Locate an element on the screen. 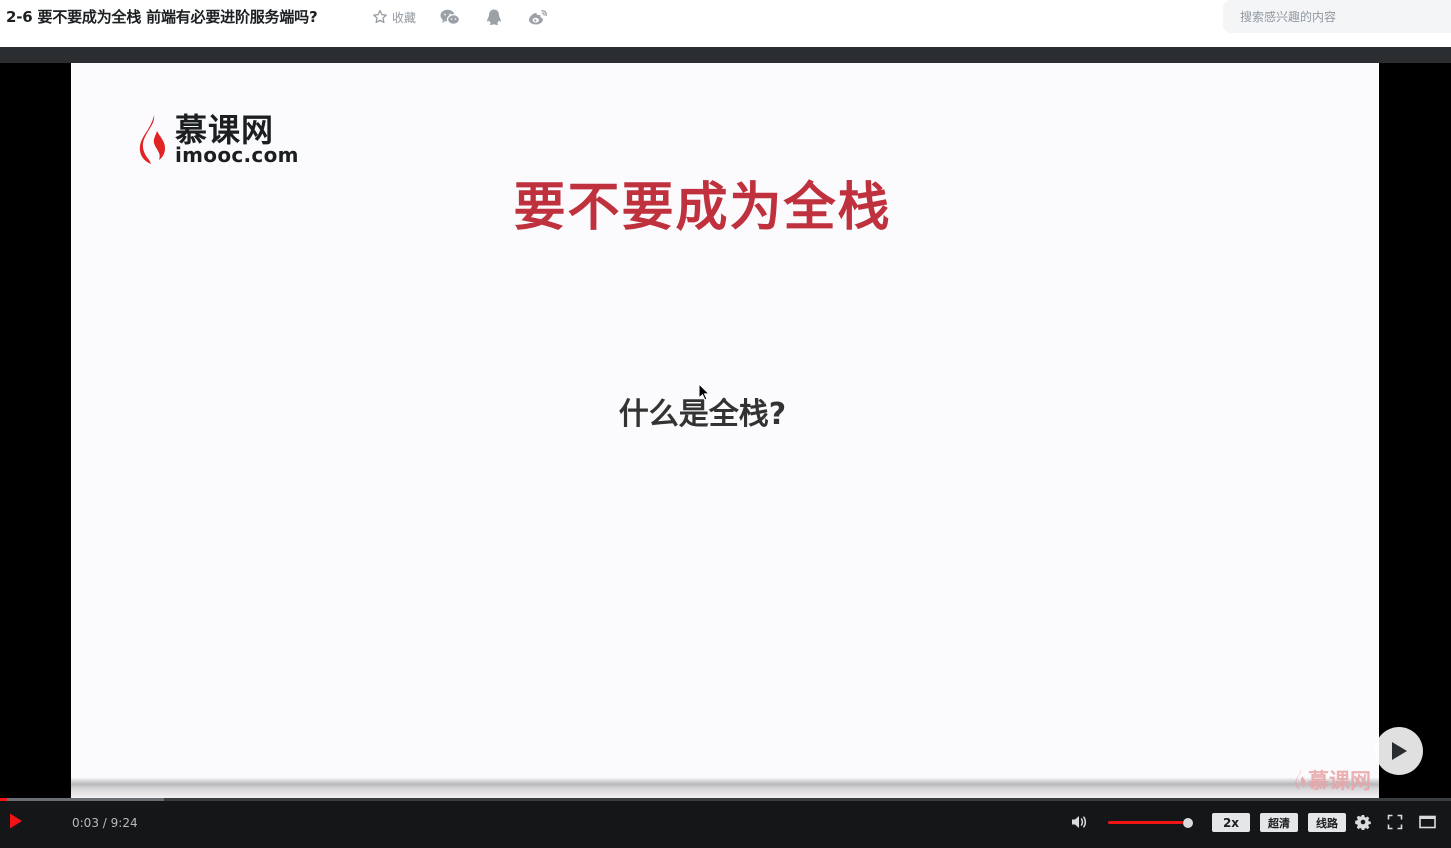  star-icon is located at coordinates (380, 16).